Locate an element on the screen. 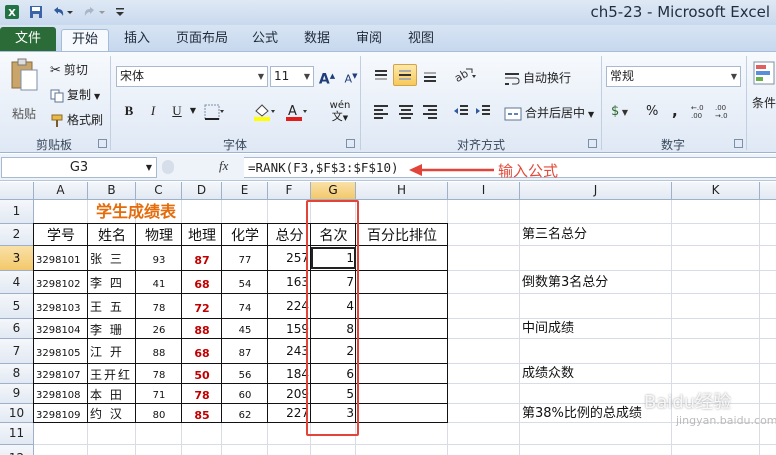 Image resolution: width=776 pixels, height=455 pixels. row-header-5: 5 is located at coordinates (17, 306).